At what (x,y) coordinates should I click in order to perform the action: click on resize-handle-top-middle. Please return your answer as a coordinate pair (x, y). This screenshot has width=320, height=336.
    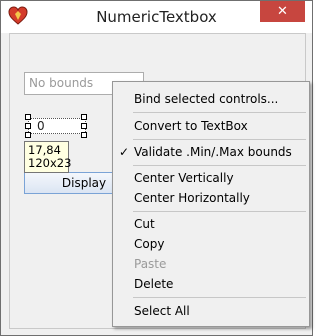
    Looking at the image, I should click on (84, 117).